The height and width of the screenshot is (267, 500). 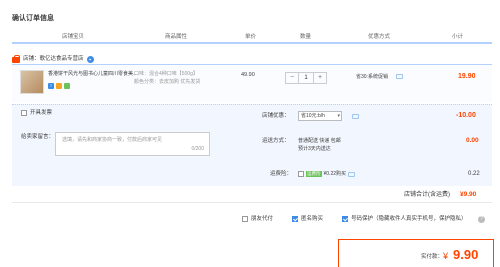 What do you see at coordinates (16, 58) in the screenshot?
I see `shop-icon` at bounding box center [16, 58].